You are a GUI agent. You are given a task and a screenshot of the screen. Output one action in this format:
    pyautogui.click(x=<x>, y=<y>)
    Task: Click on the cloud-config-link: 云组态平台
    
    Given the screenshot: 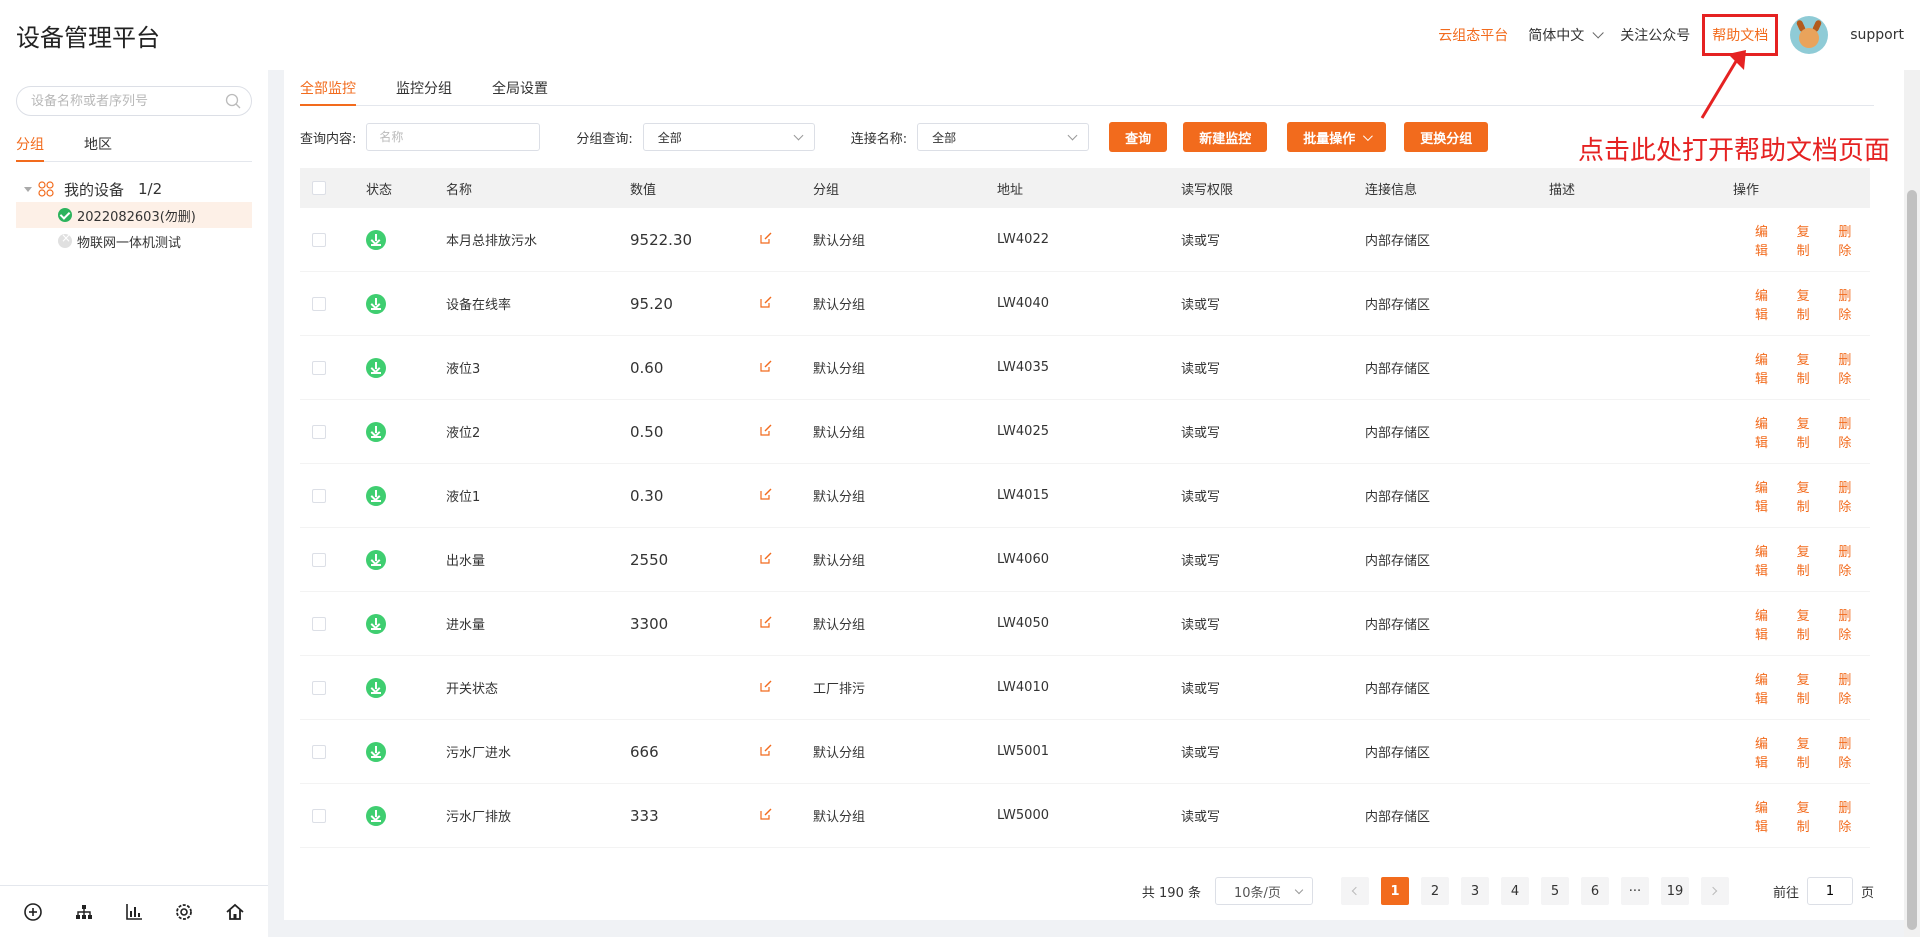 What is the action you would take?
    pyautogui.click(x=1473, y=35)
    